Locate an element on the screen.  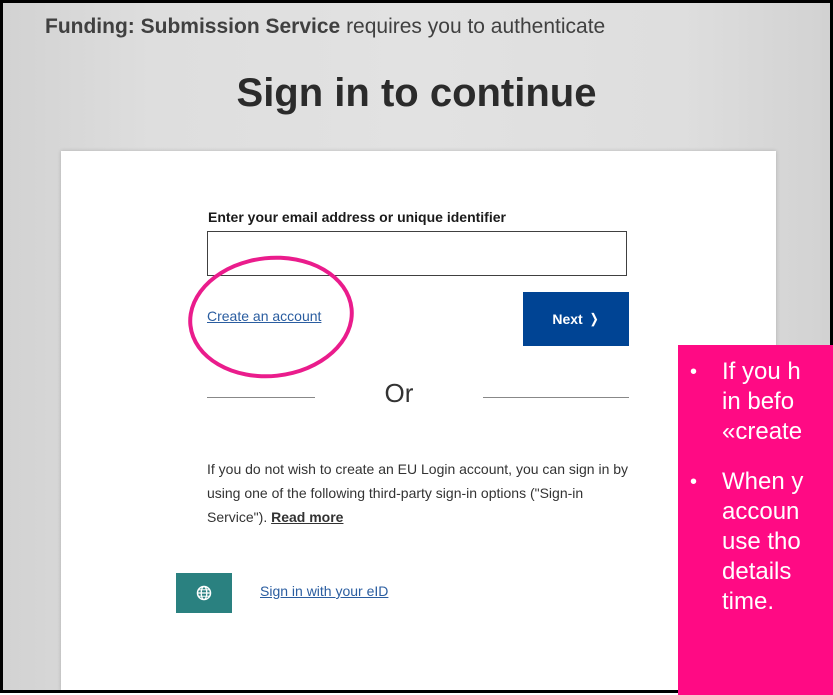
callout-item-text: When y accoun use tho details time. is located at coordinates (763, 541).